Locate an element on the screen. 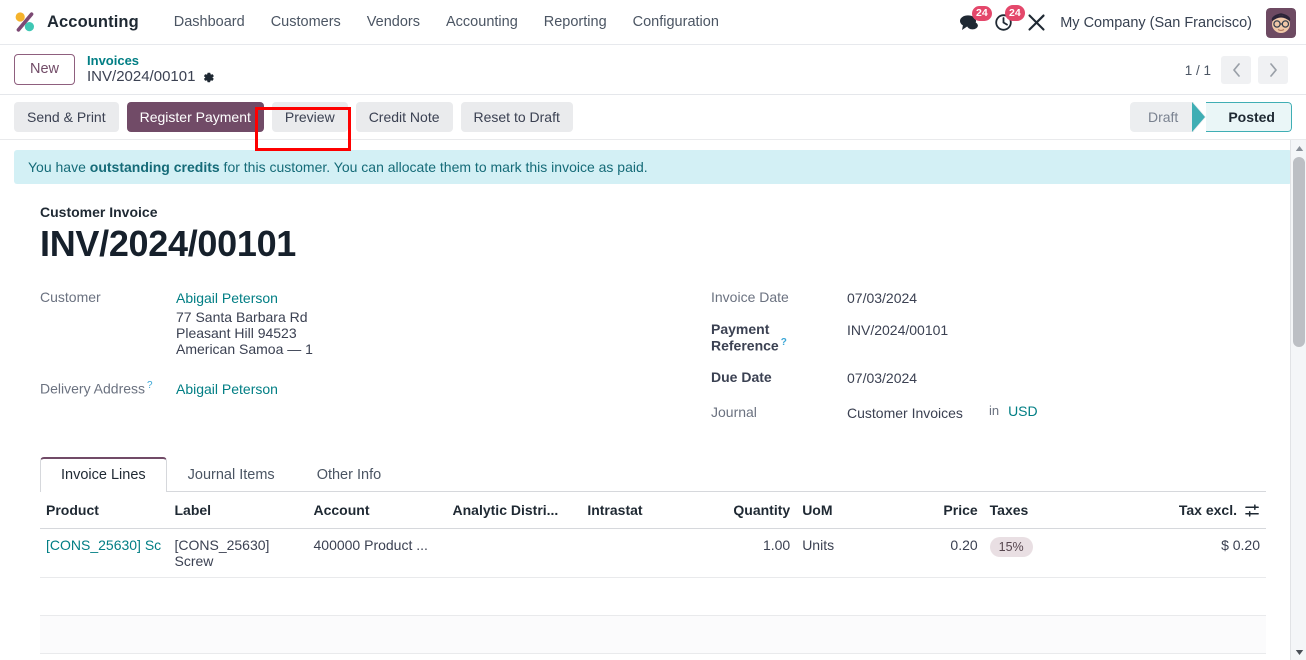  table-options-icon is located at coordinates (1252, 510).